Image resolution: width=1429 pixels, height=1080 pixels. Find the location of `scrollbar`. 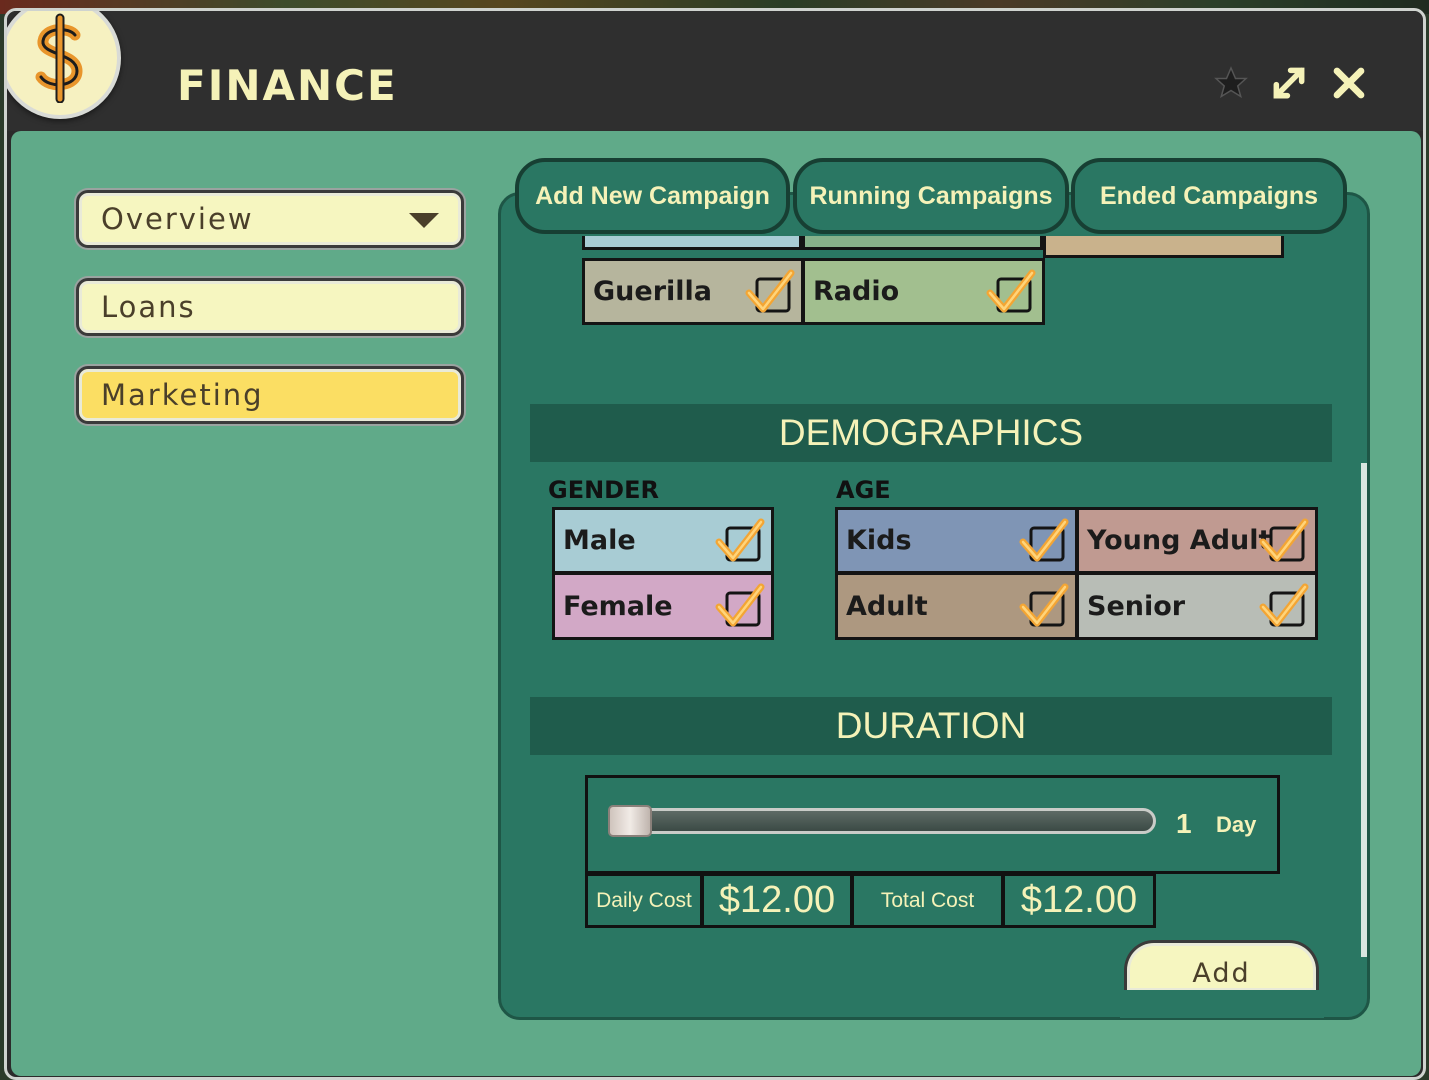

scrollbar is located at coordinates (1364, 710).